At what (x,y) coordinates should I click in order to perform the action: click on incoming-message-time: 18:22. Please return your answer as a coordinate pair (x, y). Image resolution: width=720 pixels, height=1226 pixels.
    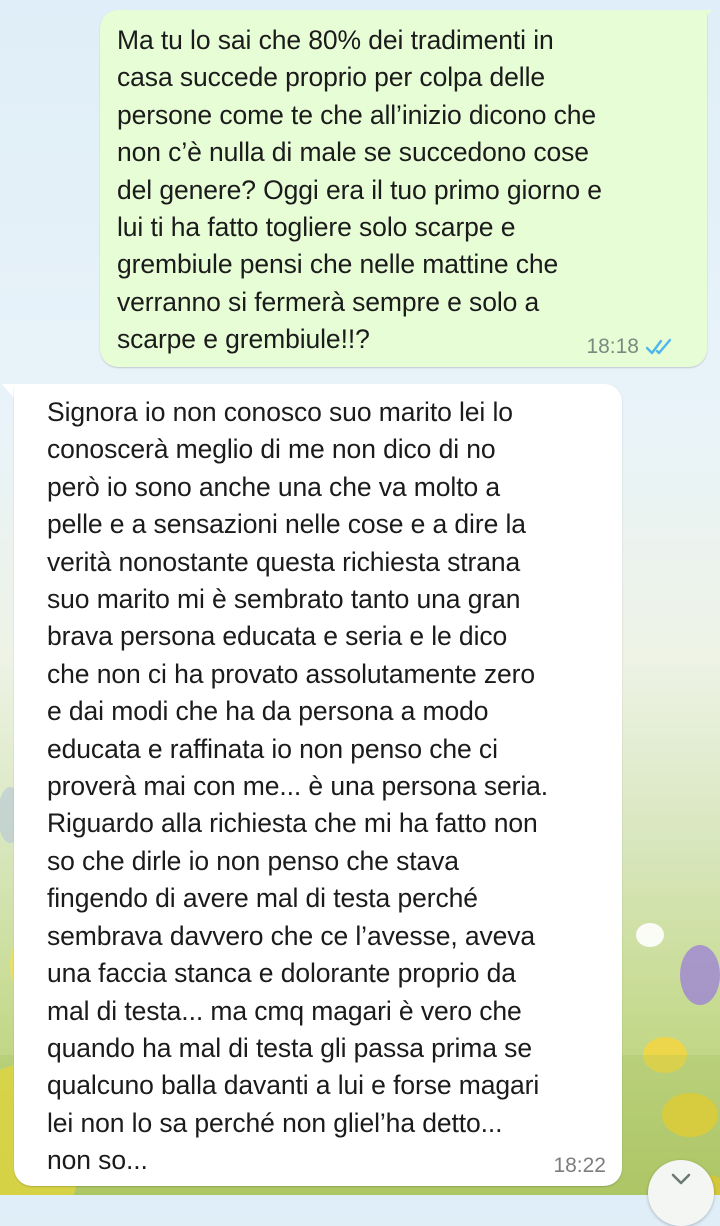
    Looking at the image, I should click on (579, 1165).